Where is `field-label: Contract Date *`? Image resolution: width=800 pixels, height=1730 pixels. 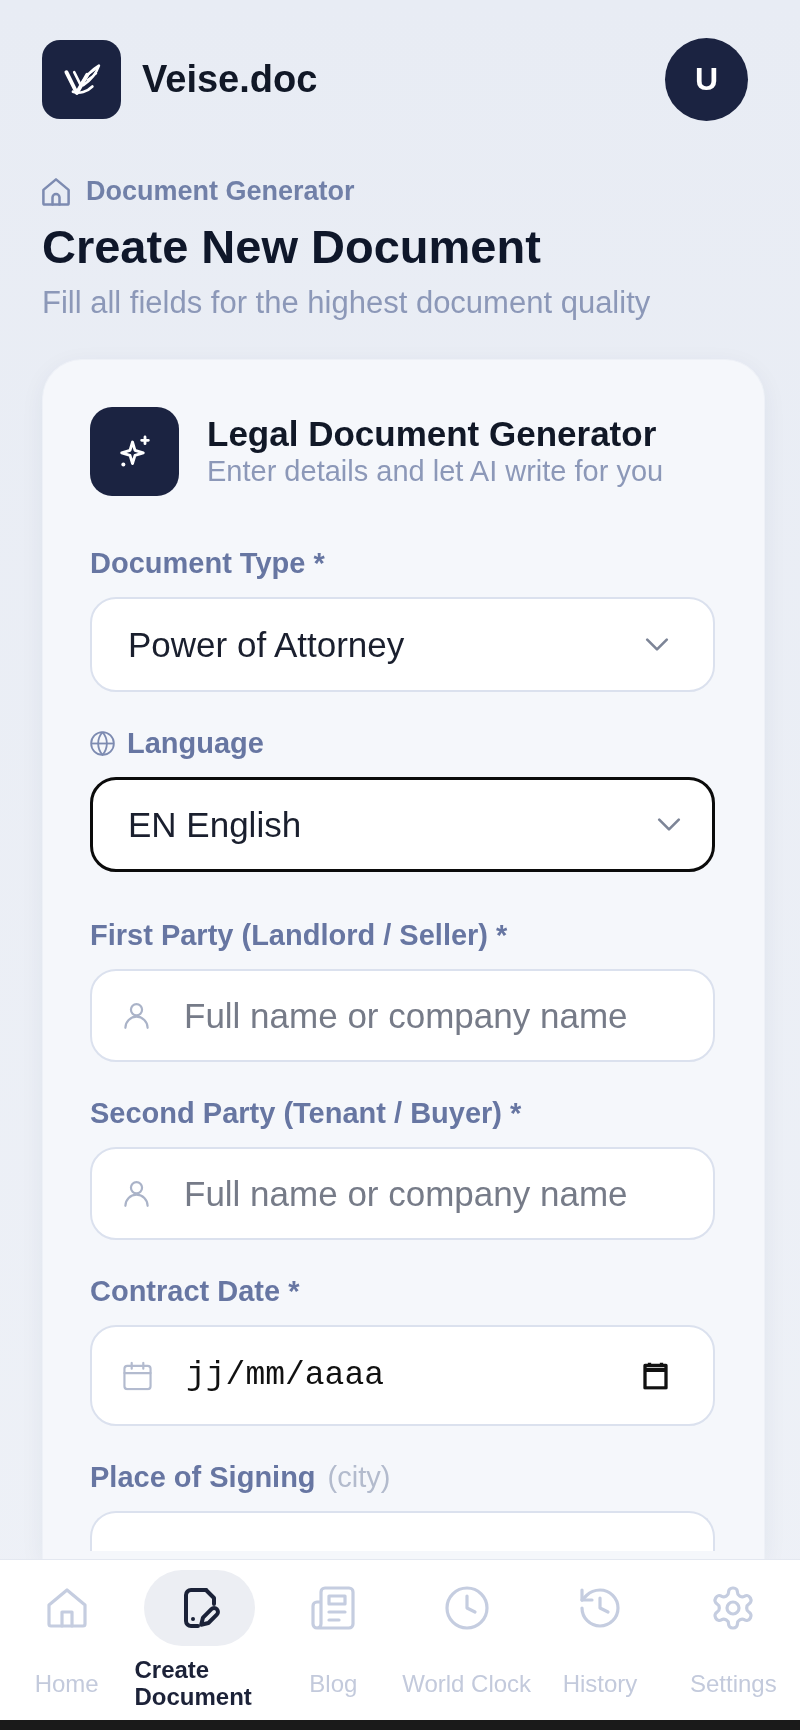 field-label: Contract Date * is located at coordinates (195, 1291).